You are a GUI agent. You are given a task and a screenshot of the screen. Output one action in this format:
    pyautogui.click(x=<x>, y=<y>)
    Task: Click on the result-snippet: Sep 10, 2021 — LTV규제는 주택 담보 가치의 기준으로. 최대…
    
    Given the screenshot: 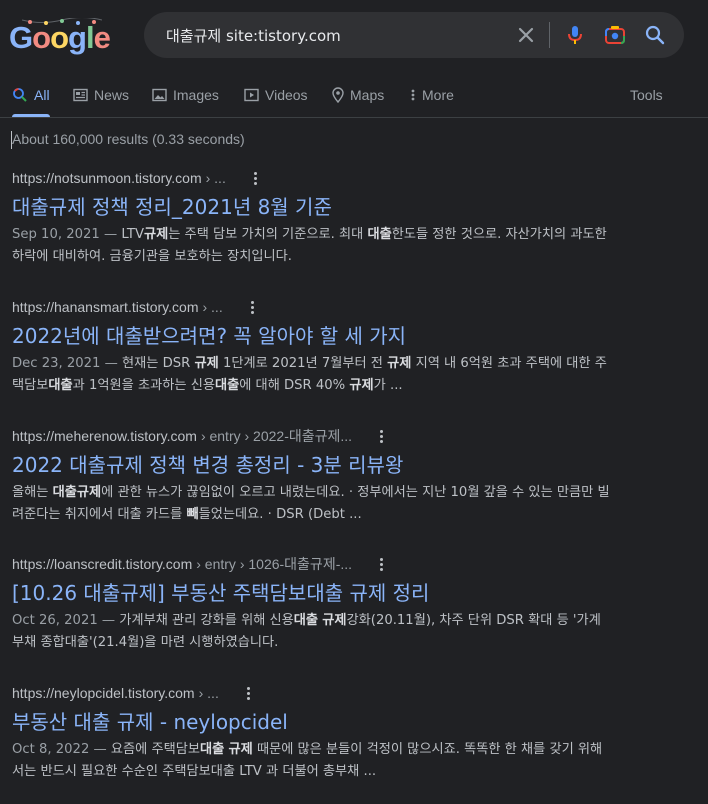 What is the action you would take?
    pyautogui.click(x=312, y=246)
    